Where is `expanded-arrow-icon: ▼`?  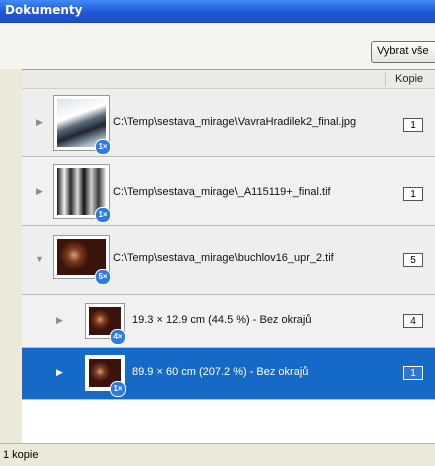 expanded-arrow-icon: ▼ is located at coordinates (39, 259).